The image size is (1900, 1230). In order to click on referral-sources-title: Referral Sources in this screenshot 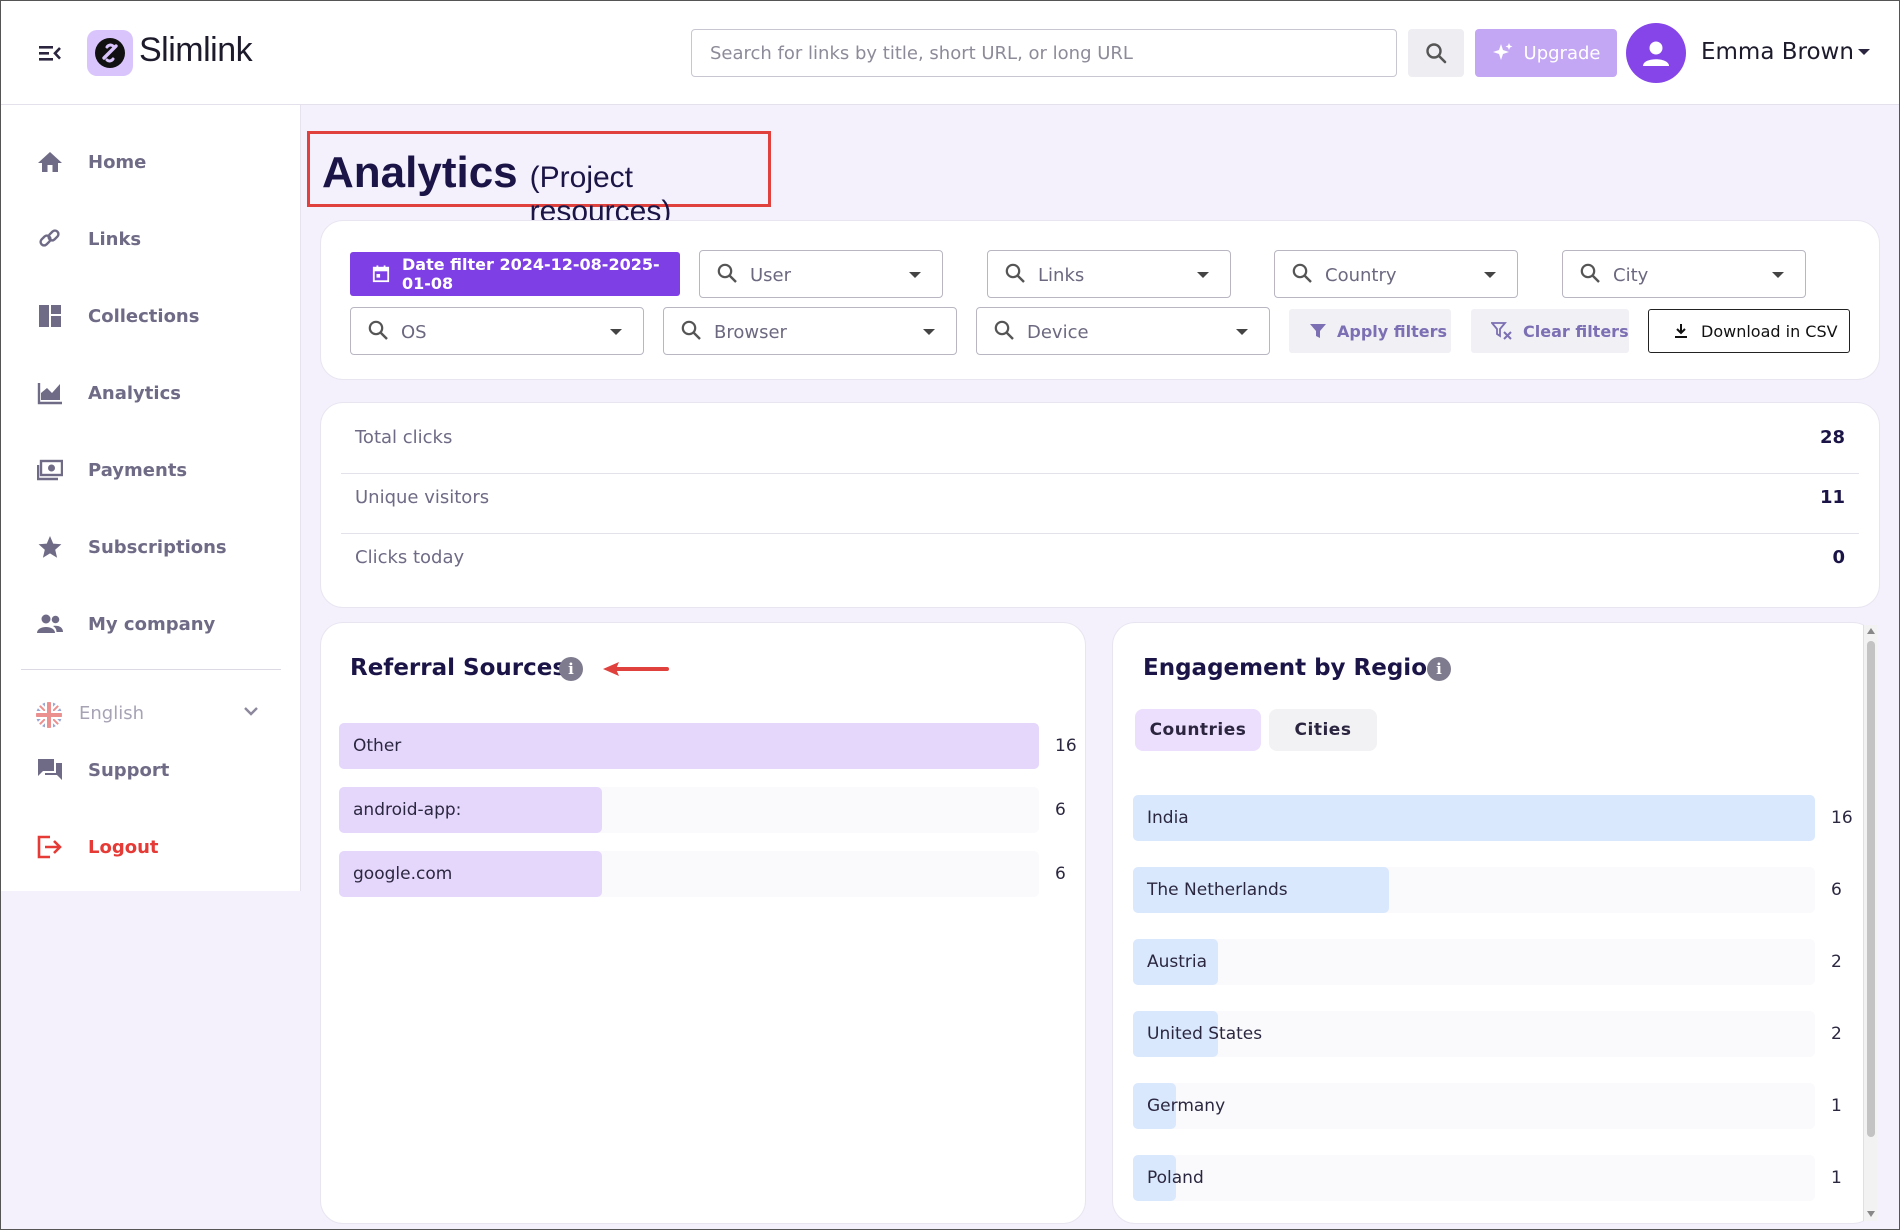, I will do `click(458, 668)`.